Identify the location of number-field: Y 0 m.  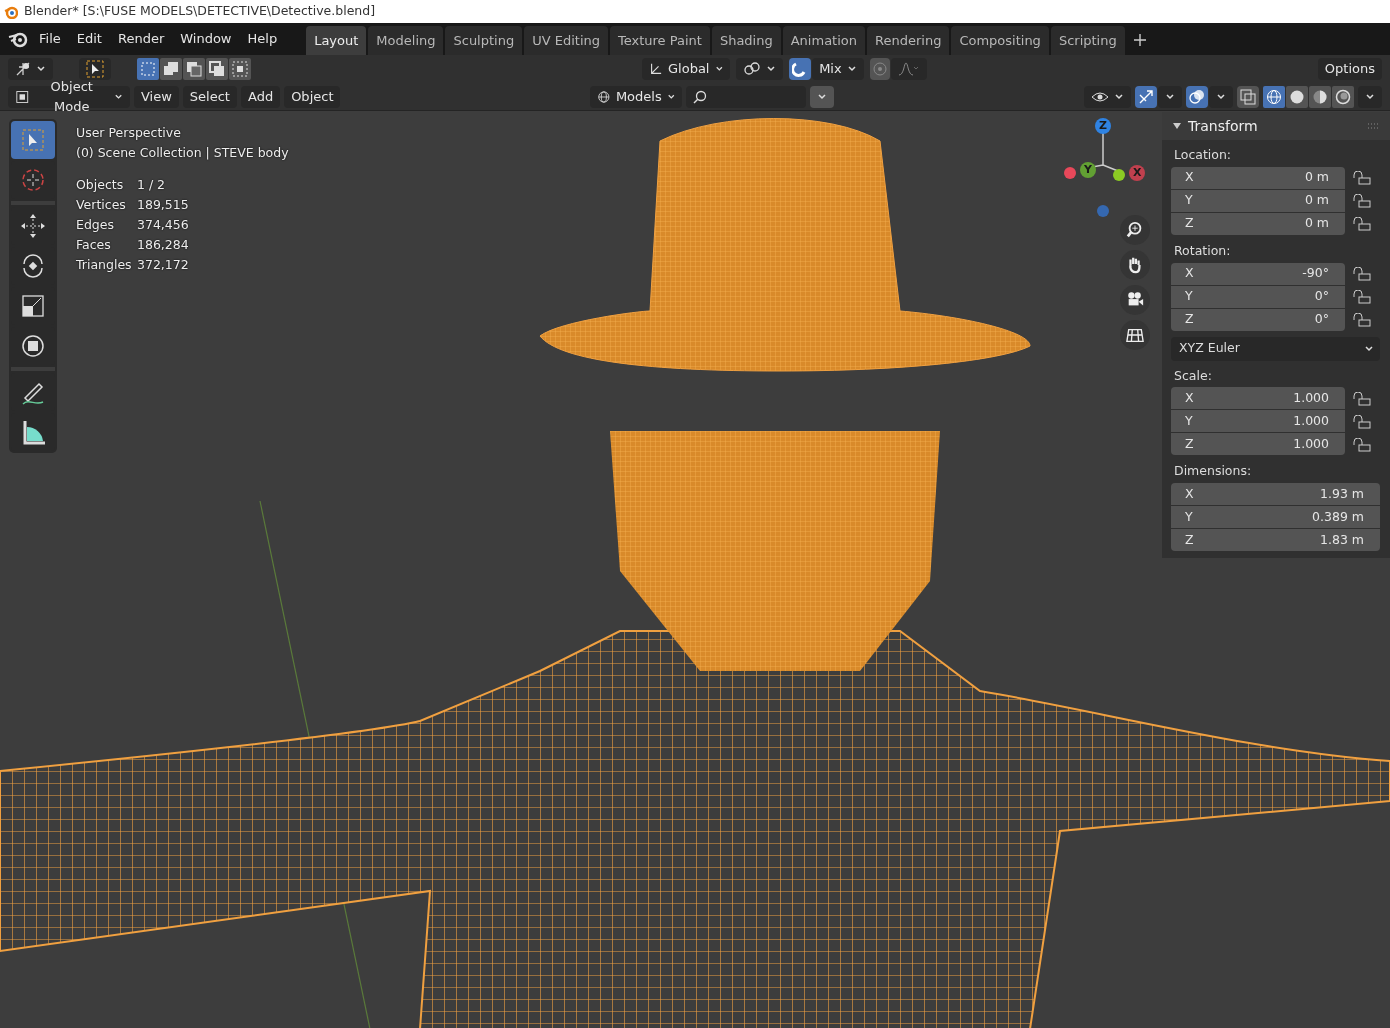
(1258, 200).